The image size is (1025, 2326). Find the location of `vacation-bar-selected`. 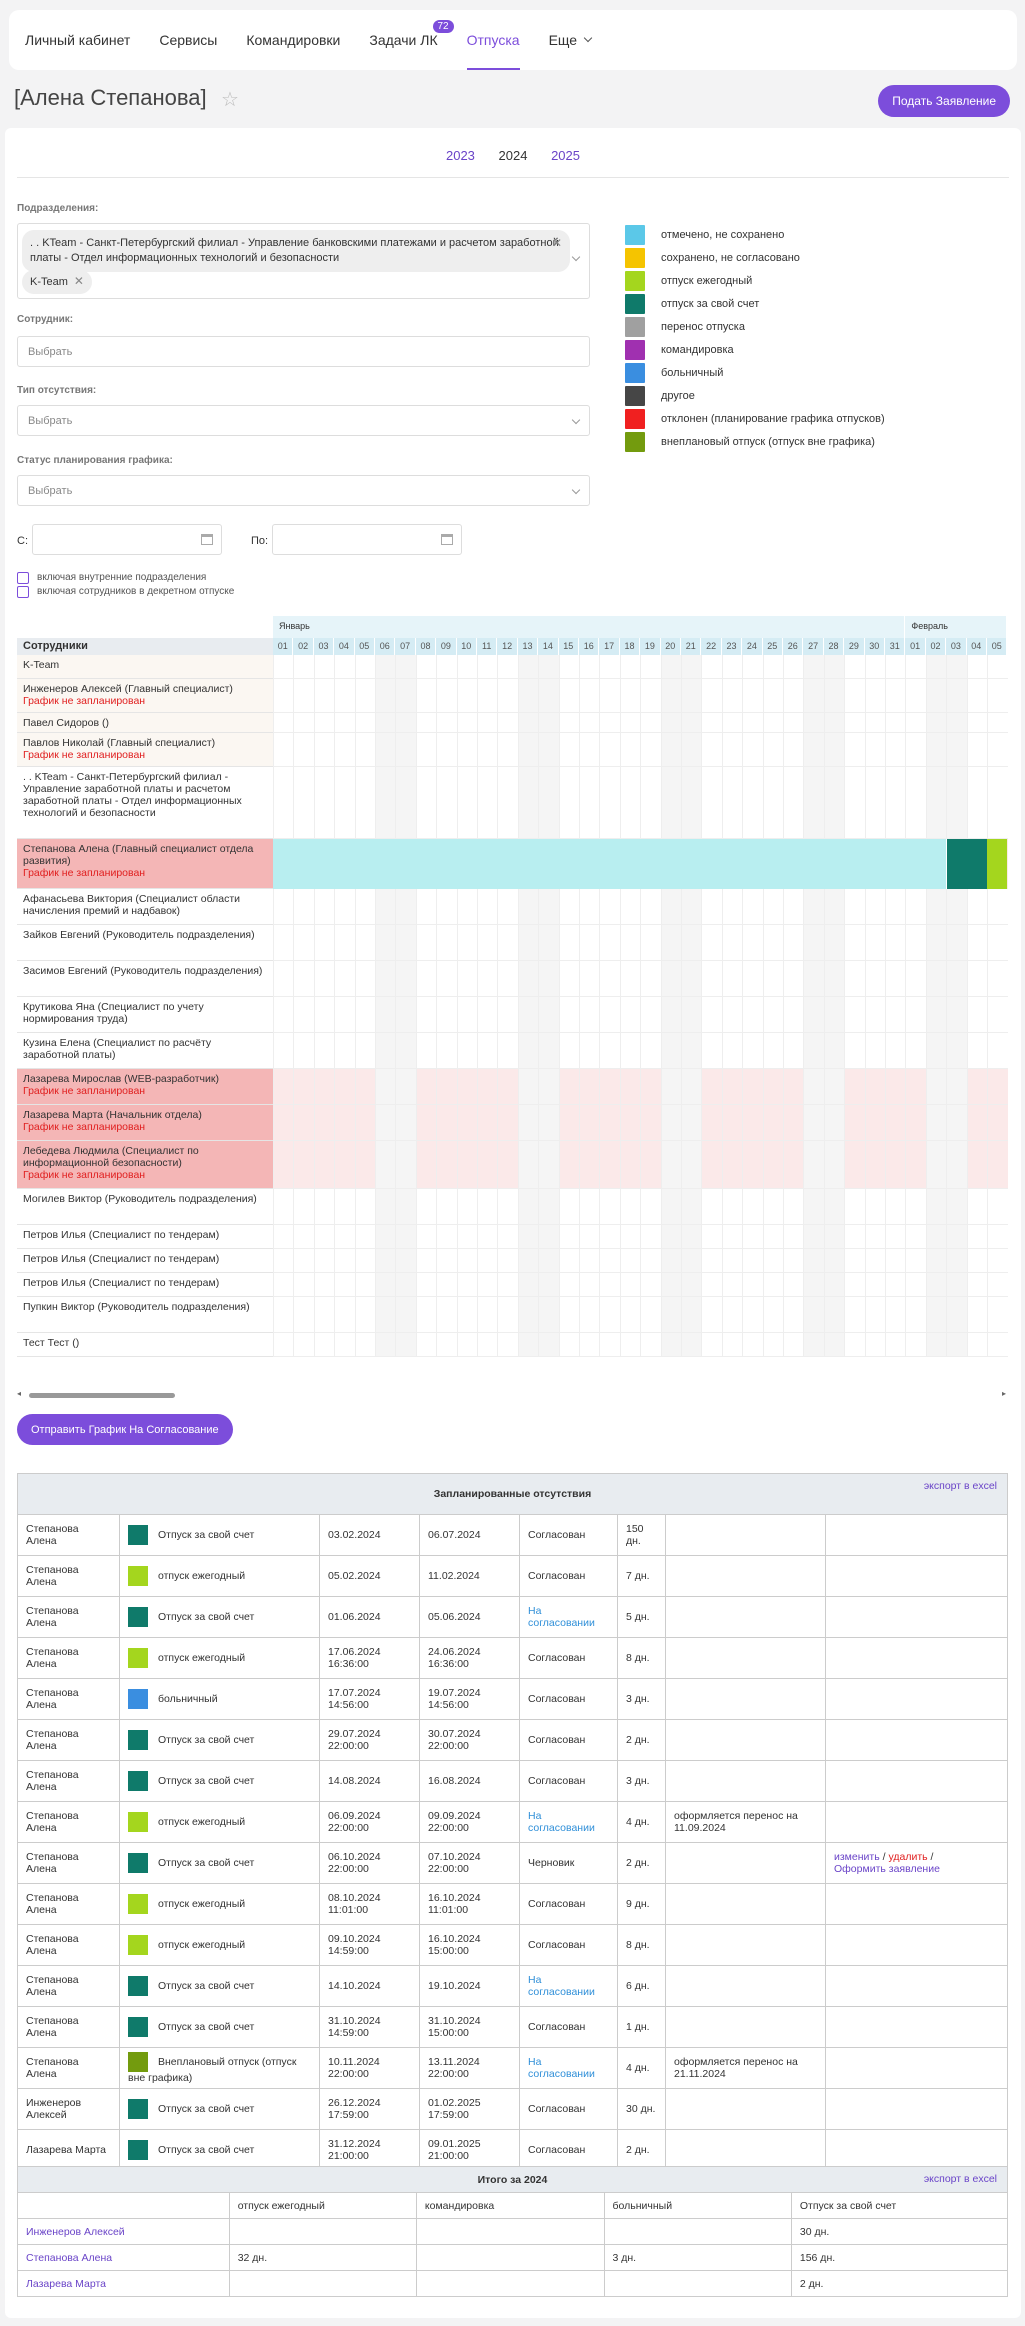

vacation-bar-selected is located at coordinates (610, 864).